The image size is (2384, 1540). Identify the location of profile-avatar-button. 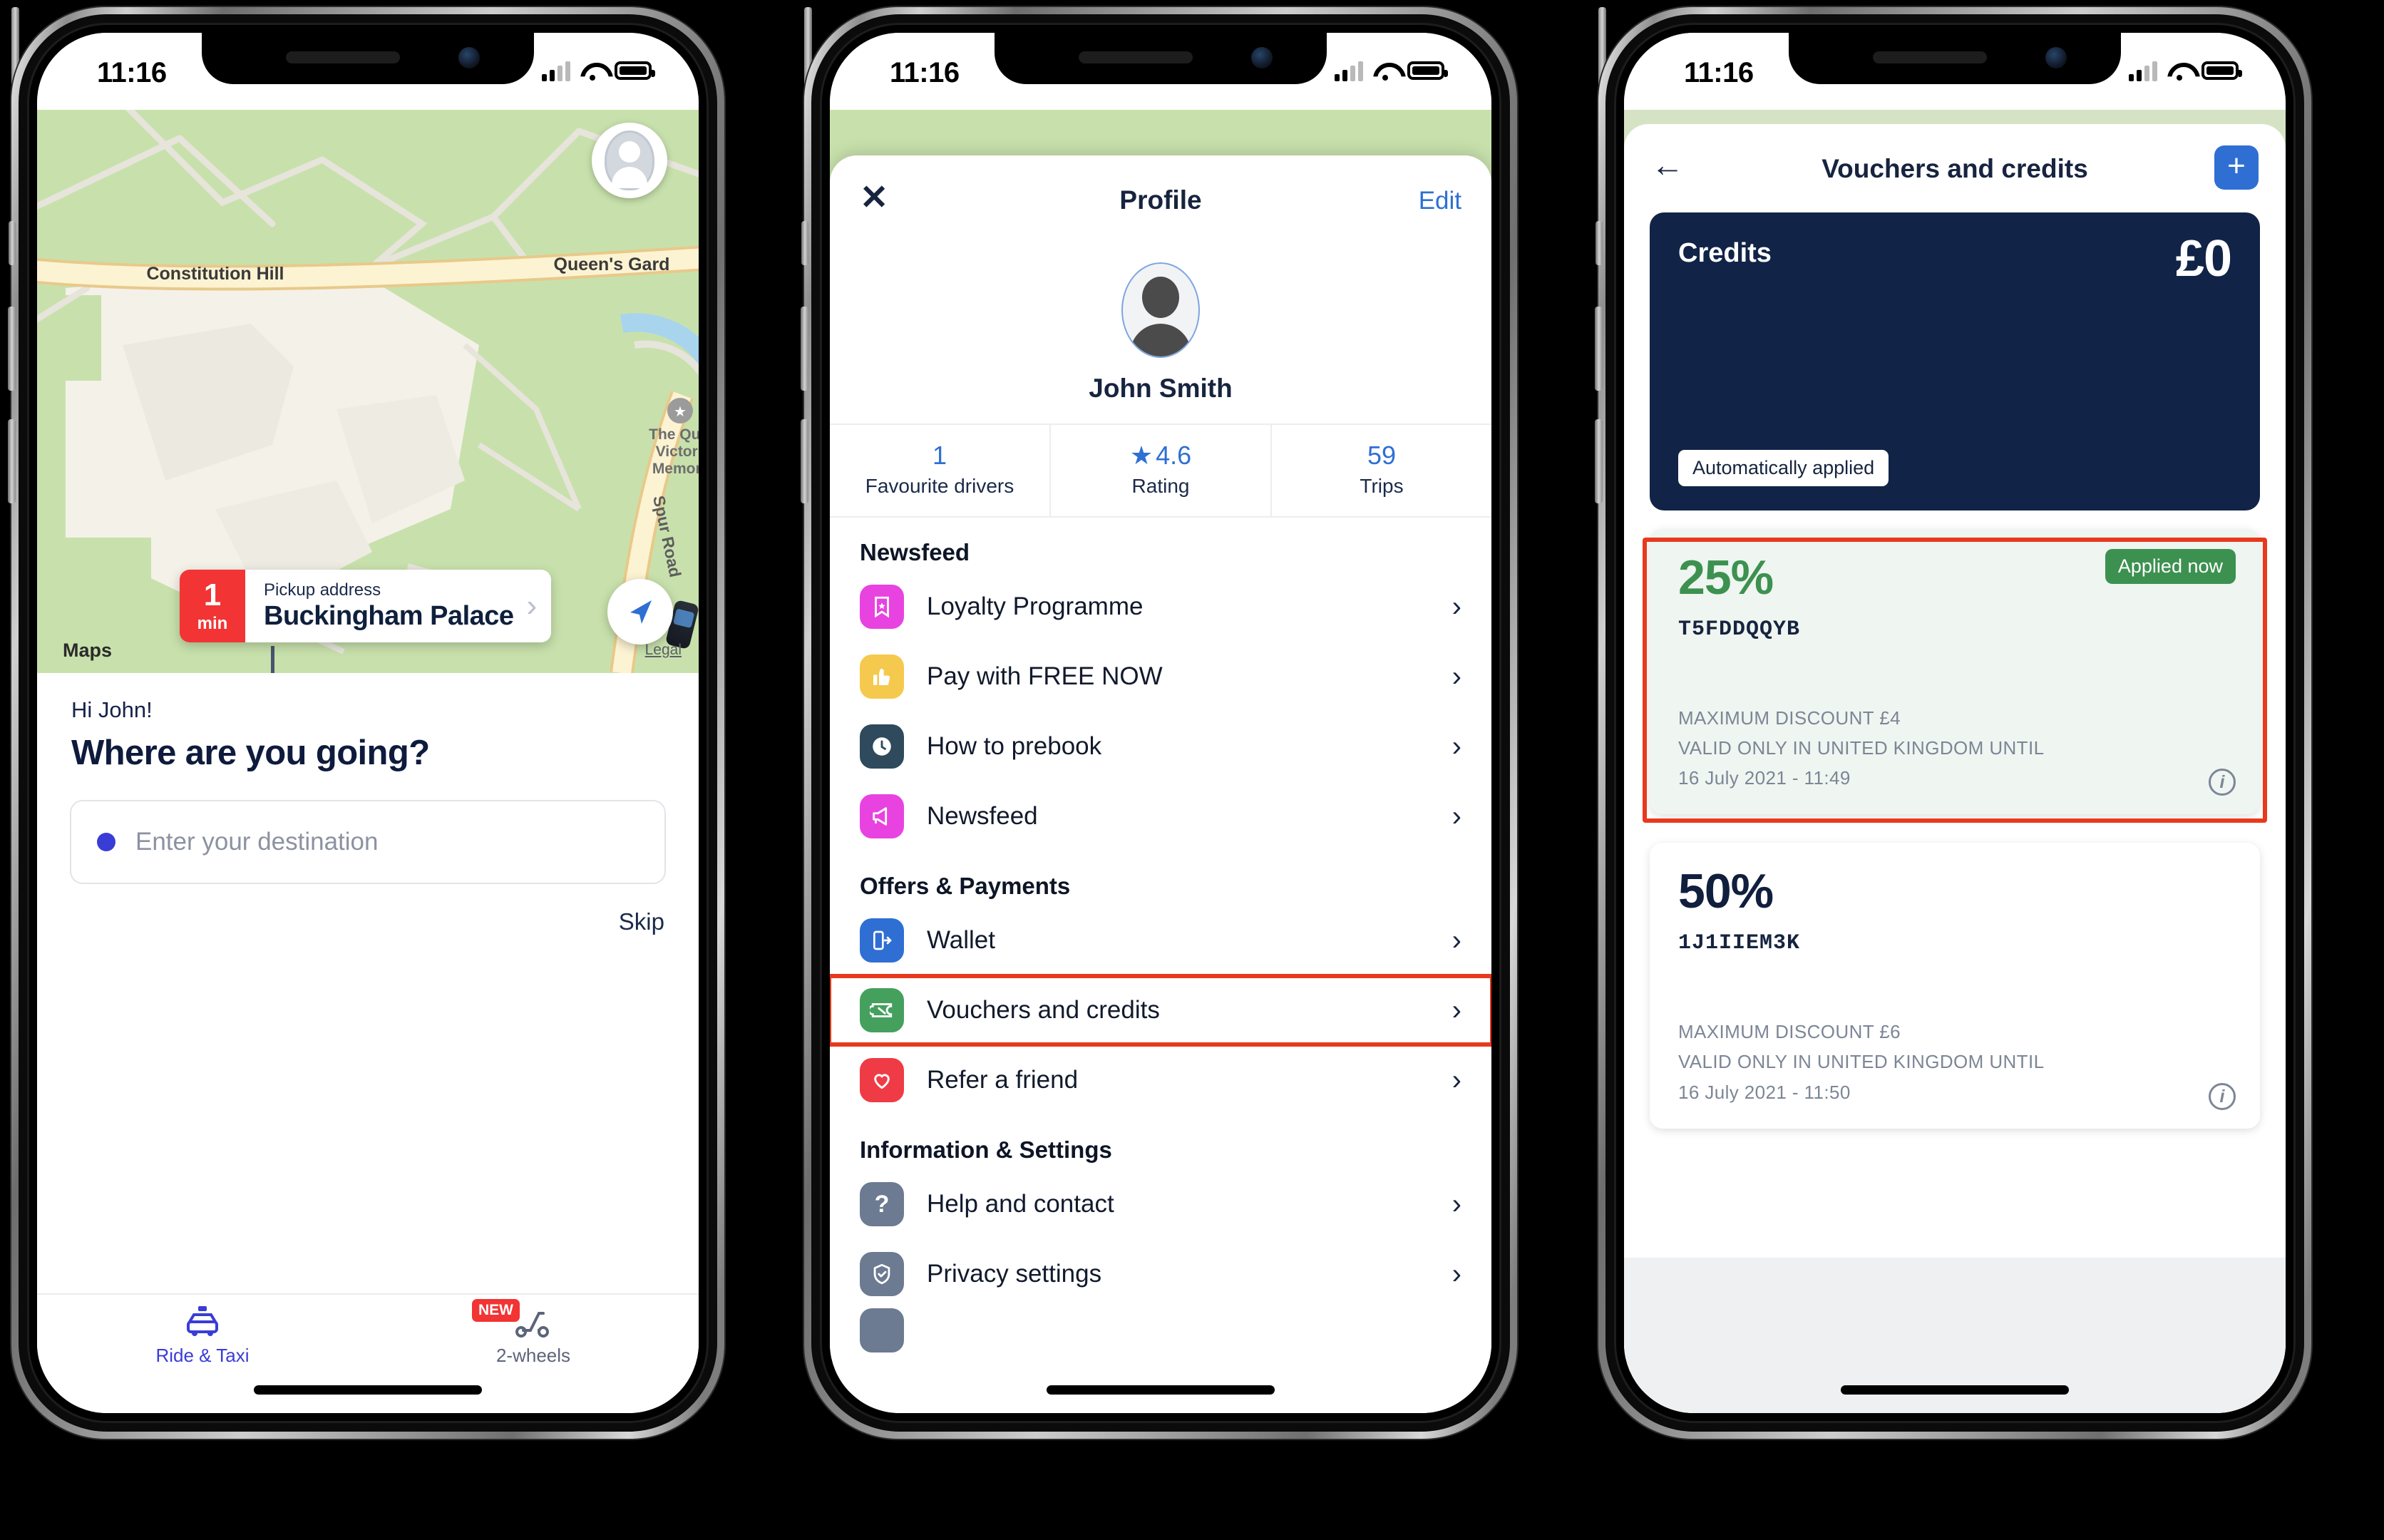
(629, 160).